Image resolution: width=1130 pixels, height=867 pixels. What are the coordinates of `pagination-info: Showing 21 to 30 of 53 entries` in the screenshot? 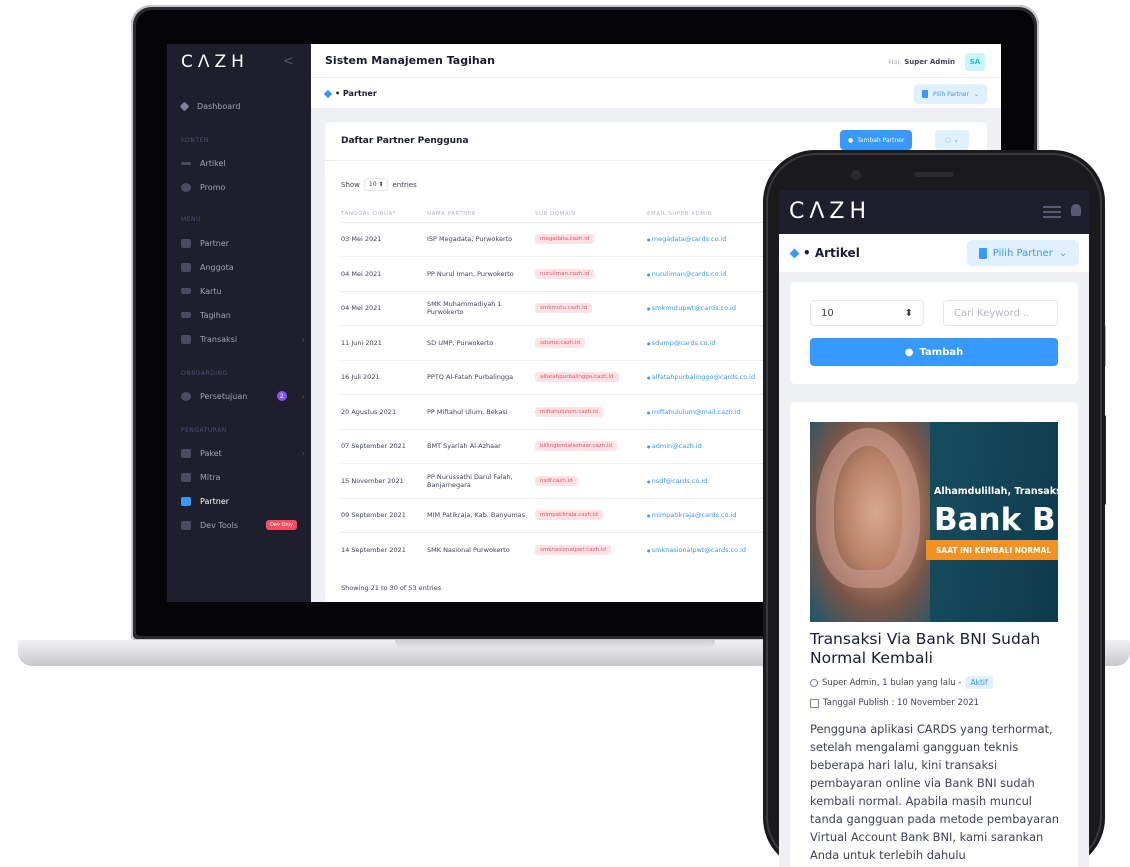 It's located at (391, 588).